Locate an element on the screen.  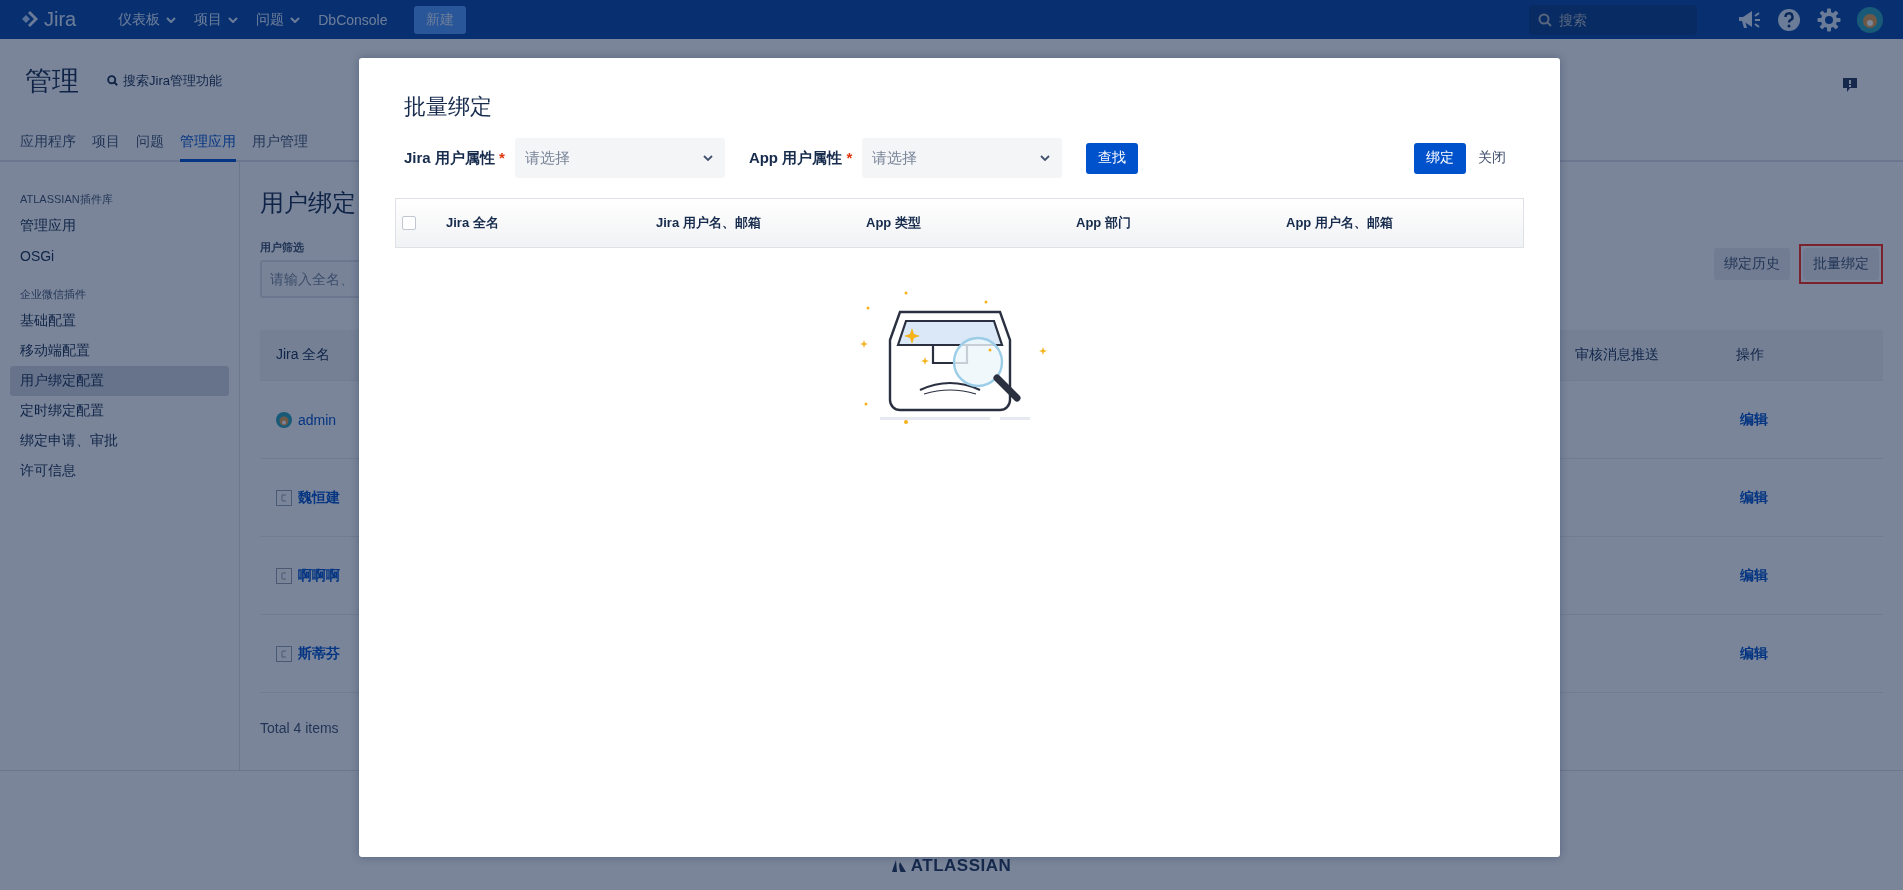
section-title: 用户绑定 is located at coordinates (308, 203).